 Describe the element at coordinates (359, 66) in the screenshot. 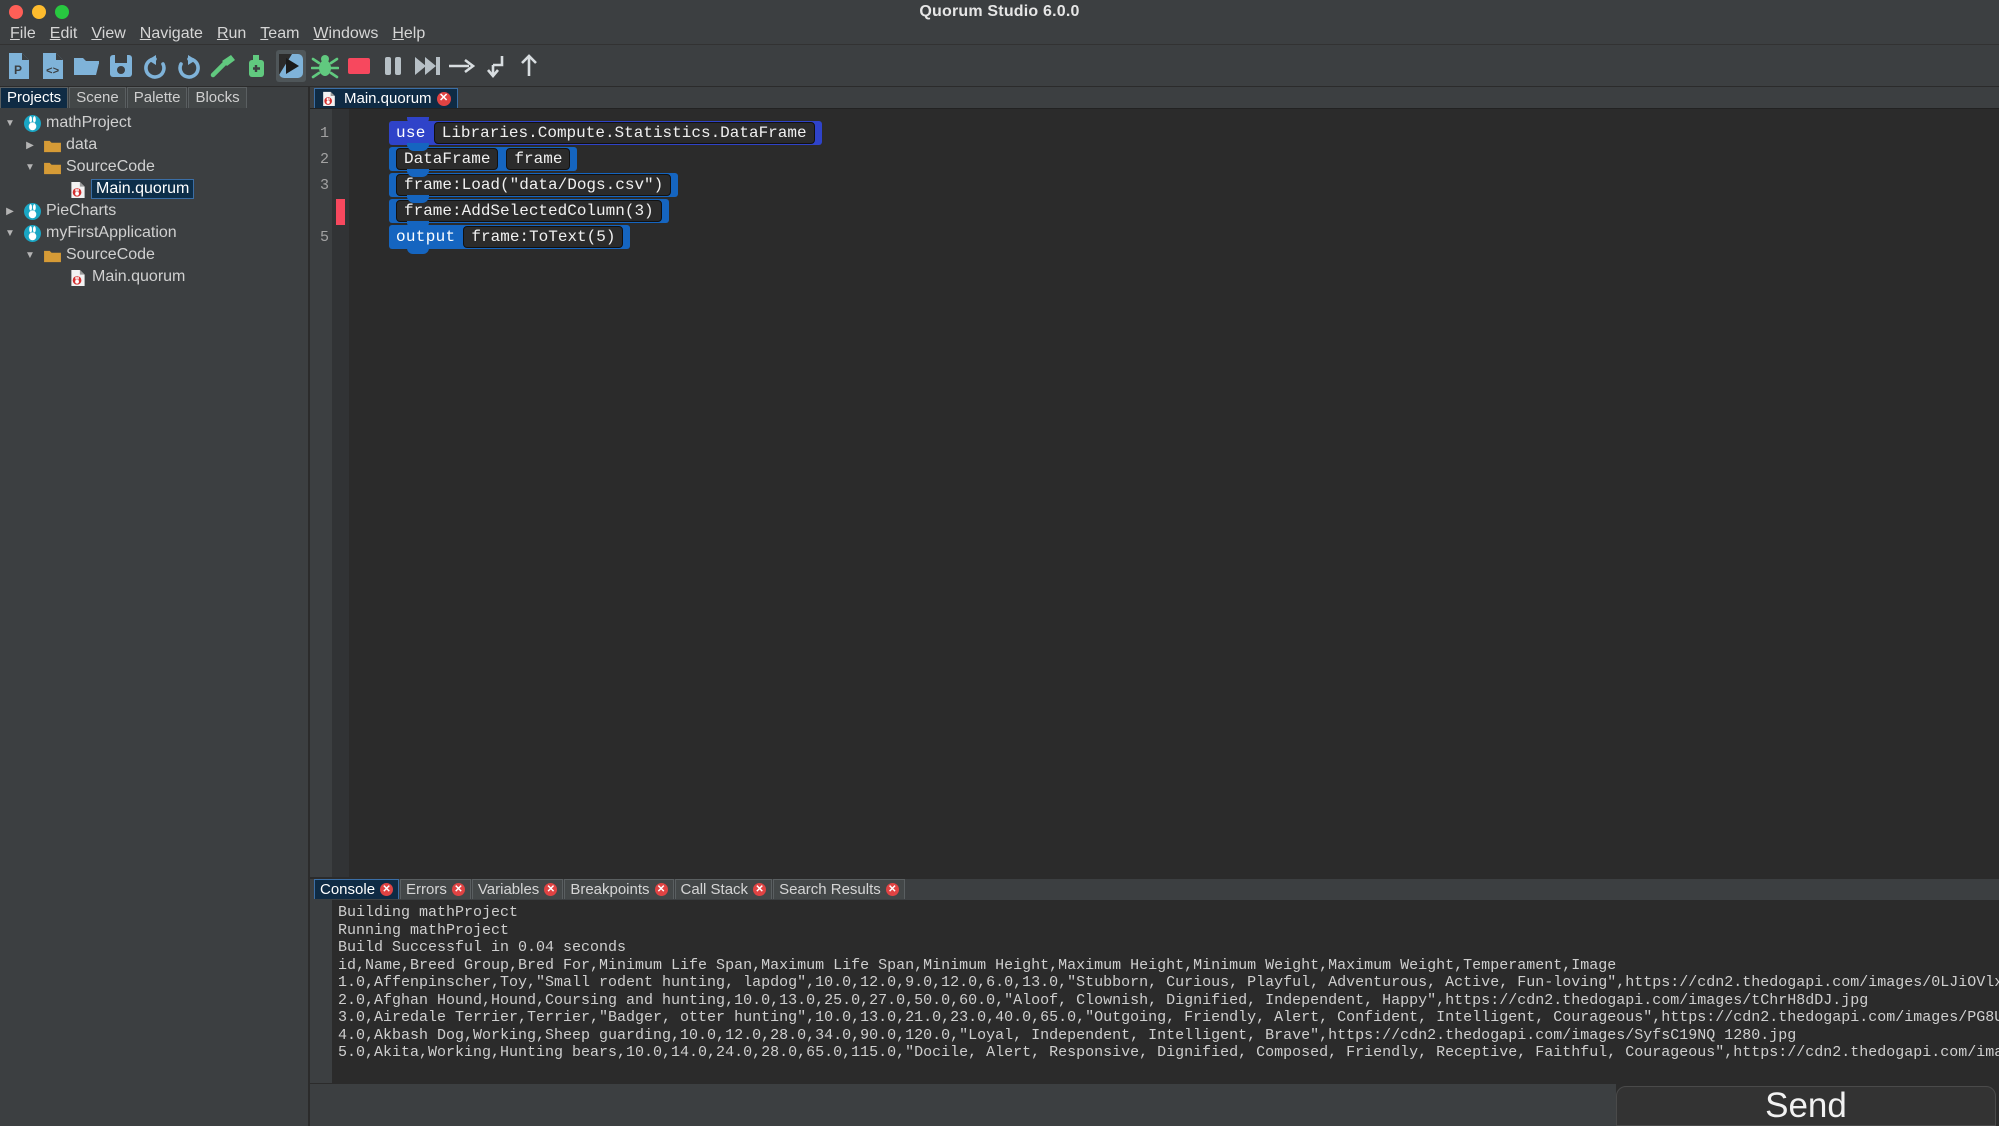

I see `stop-icon` at that location.